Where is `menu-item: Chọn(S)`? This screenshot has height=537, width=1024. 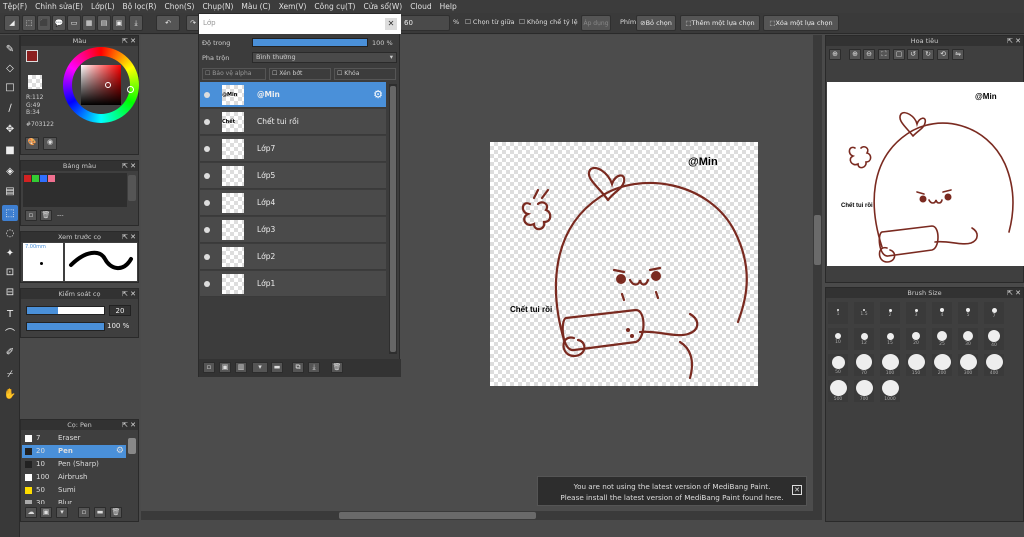
menu-item: Chọn(S) is located at coordinates (179, 6).